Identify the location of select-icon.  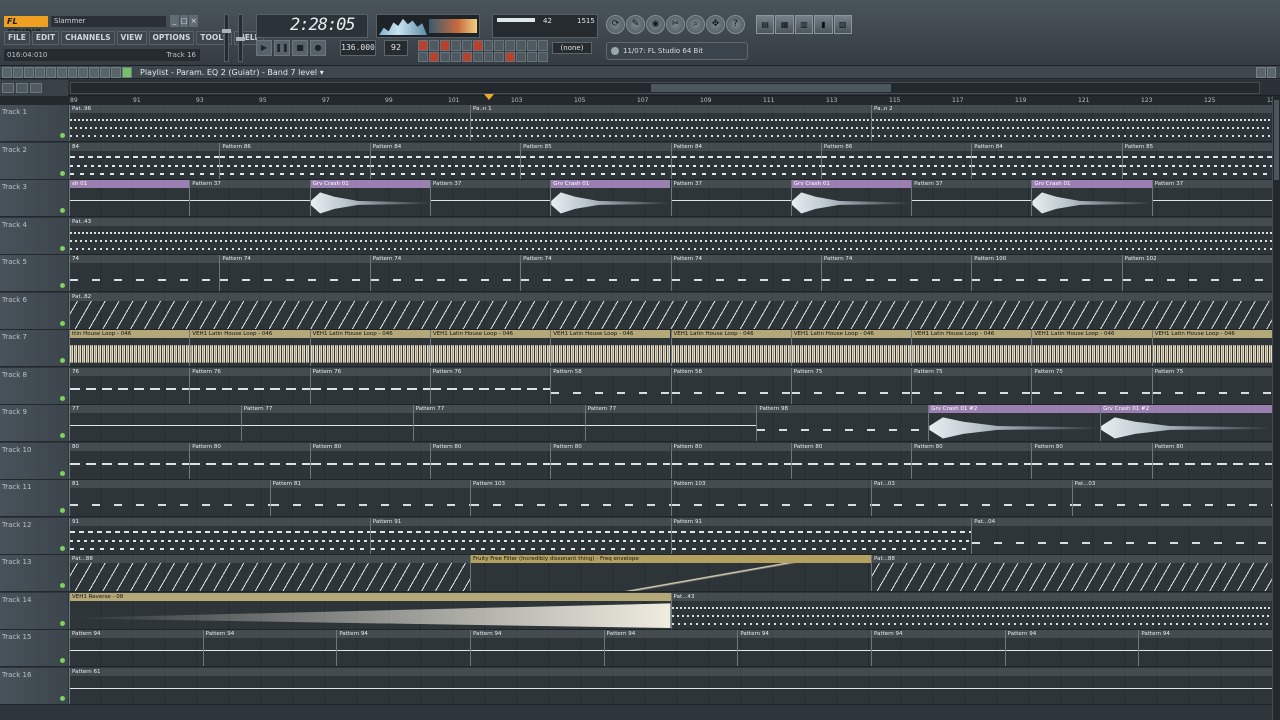
(94, 72).